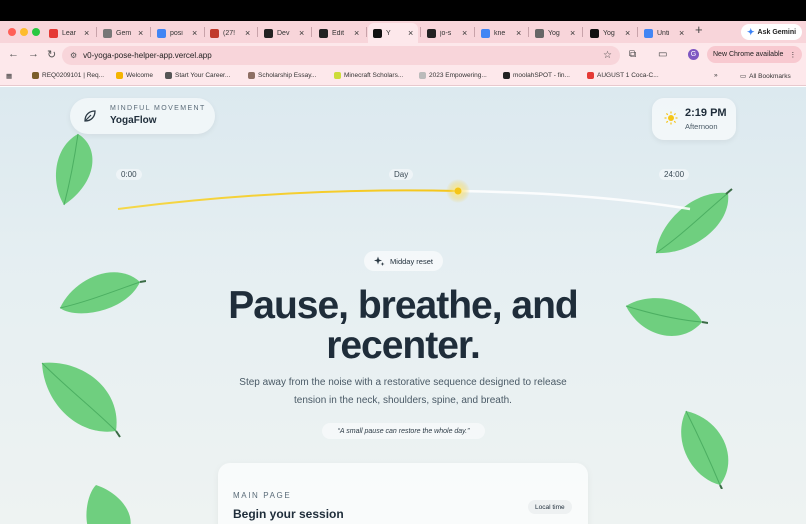 The width and height of the screenshot is (806, 524). Describe the element at coordinates (24, 32) in the screenshot. I see `minimize-window-button` at that location.